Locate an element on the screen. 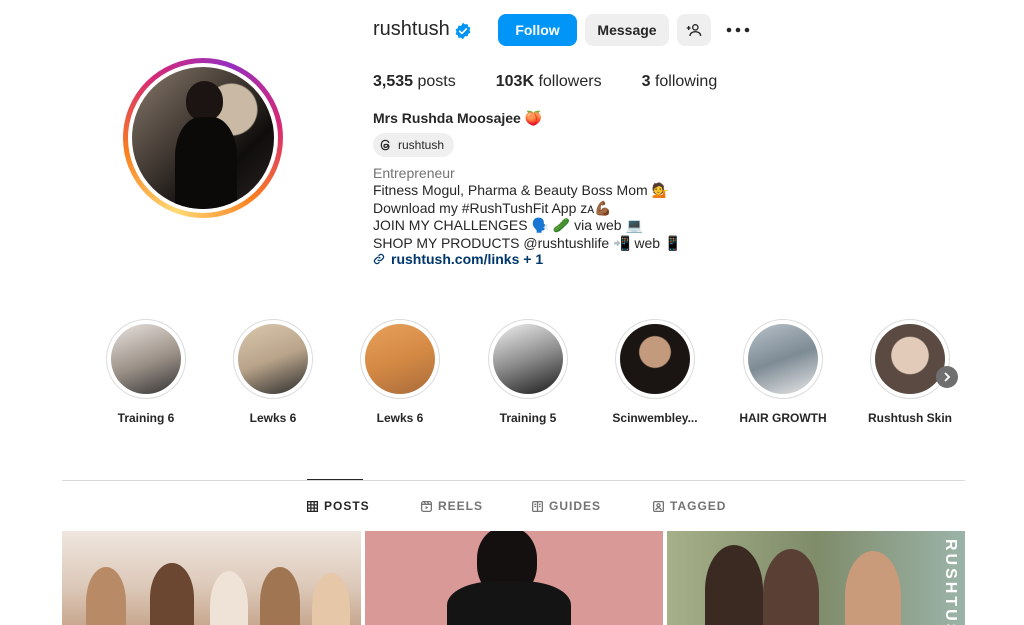 The width and height of the screenshot is (1024, 625). highlight-item: Training 5 is located at coordinates (528, 372).